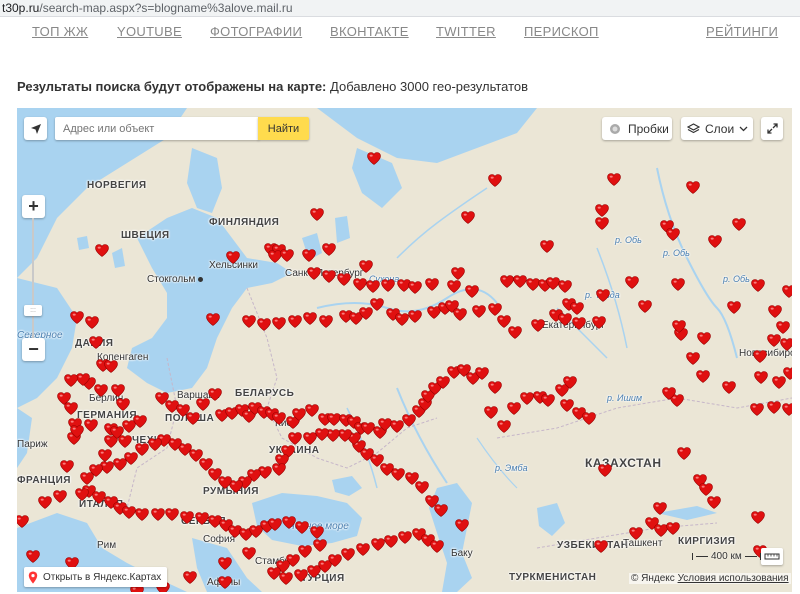 The height and width of the screenshot is (594, 800). What do you see at coordinates (33, 349) in the screenshot?
I see `zoom-out-button: −` at bounding box center [33, 349].